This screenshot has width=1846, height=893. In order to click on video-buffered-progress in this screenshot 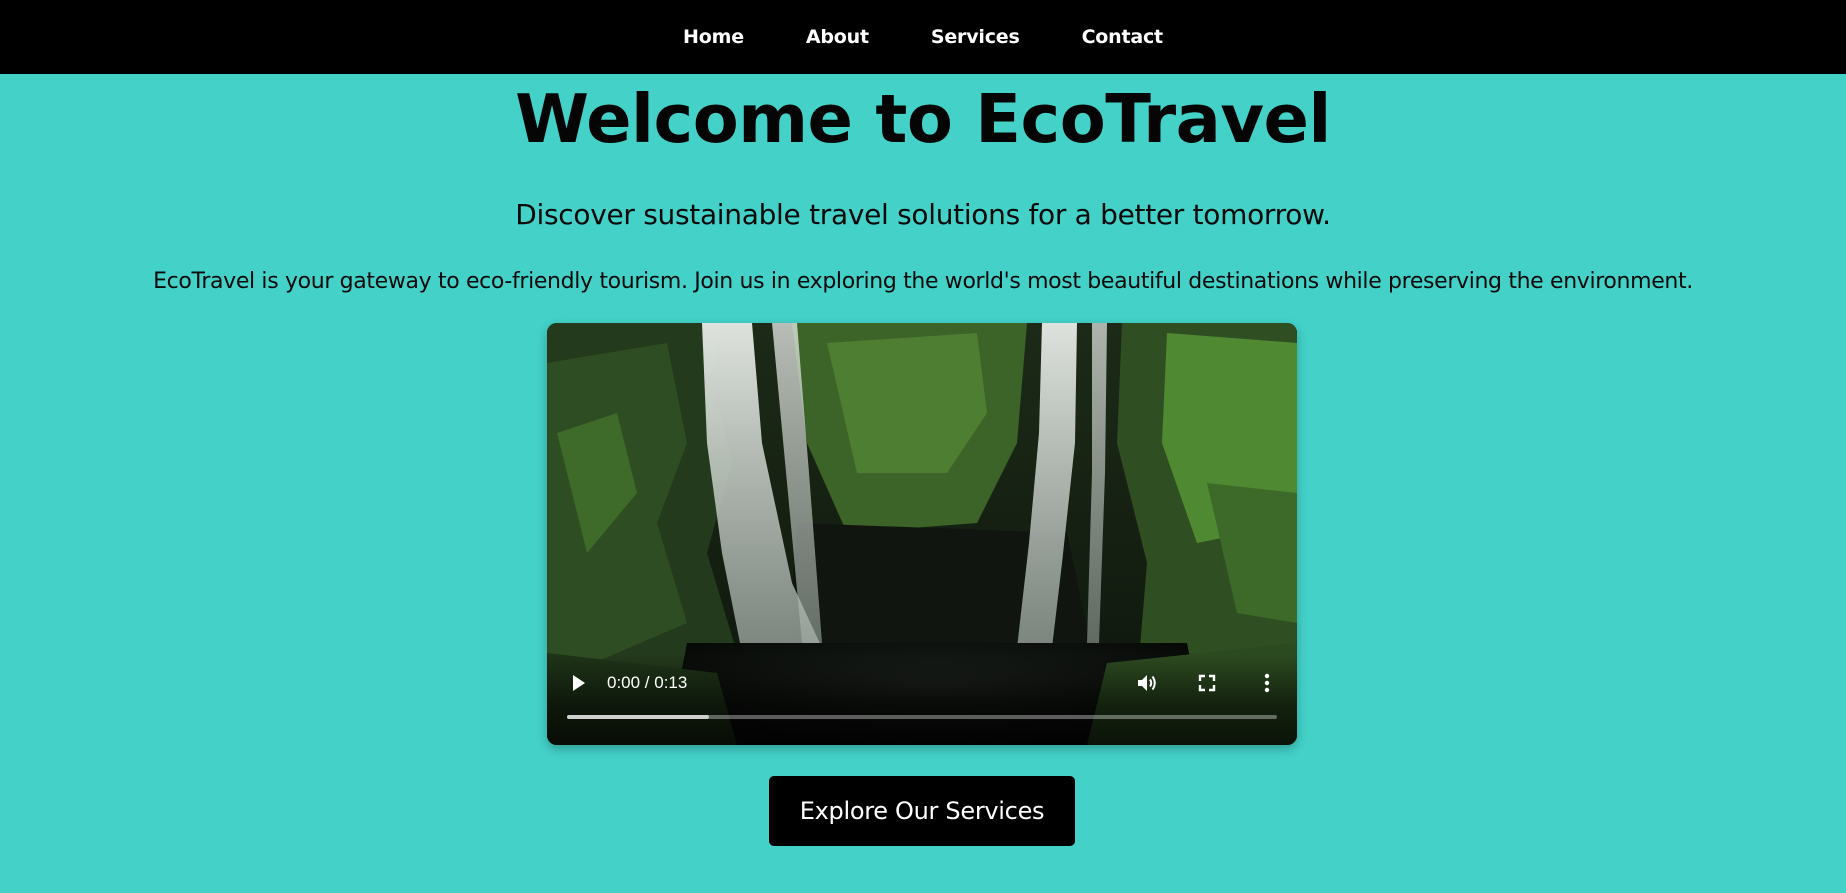, I will do `click(638, 717)`.